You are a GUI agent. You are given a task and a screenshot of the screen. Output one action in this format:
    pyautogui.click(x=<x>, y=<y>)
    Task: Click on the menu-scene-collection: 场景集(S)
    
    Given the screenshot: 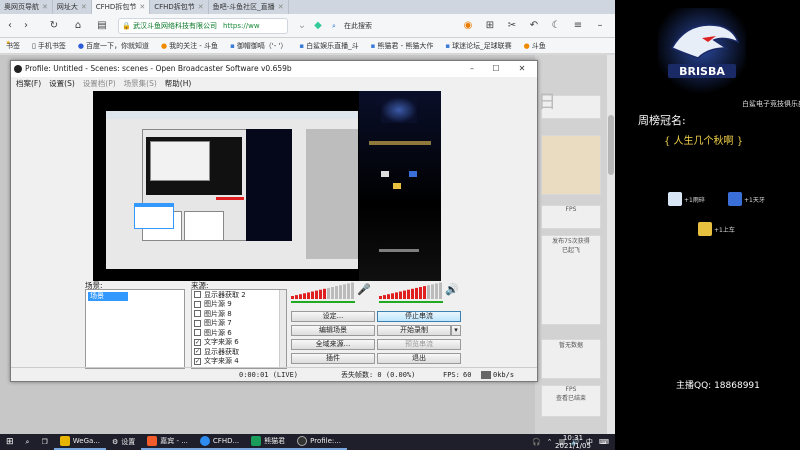 What is the action you would take?
    pyautogui.click(x=140, y=84)
    